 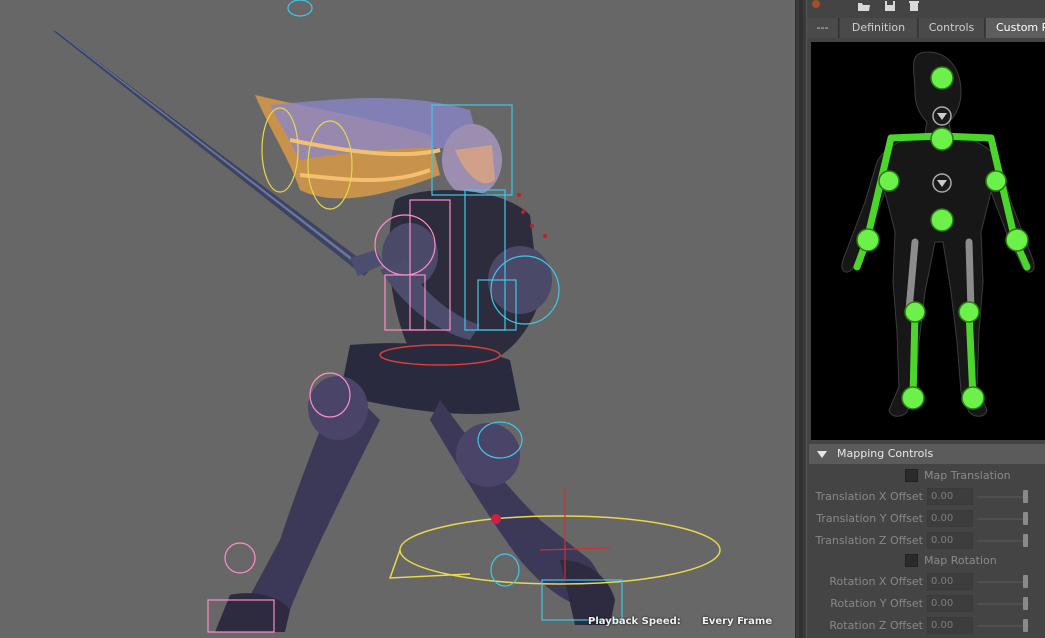 What do you see at coordinates (869, 518) in the screenshot?
I see `translation-y-label: Translation Y Offset` at bounding box center [869, 518].